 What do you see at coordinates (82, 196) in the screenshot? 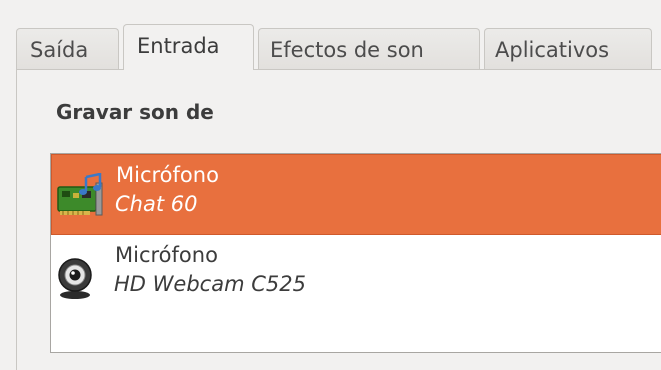
I see `sound-card-icon` at bounding box center [82, 196].